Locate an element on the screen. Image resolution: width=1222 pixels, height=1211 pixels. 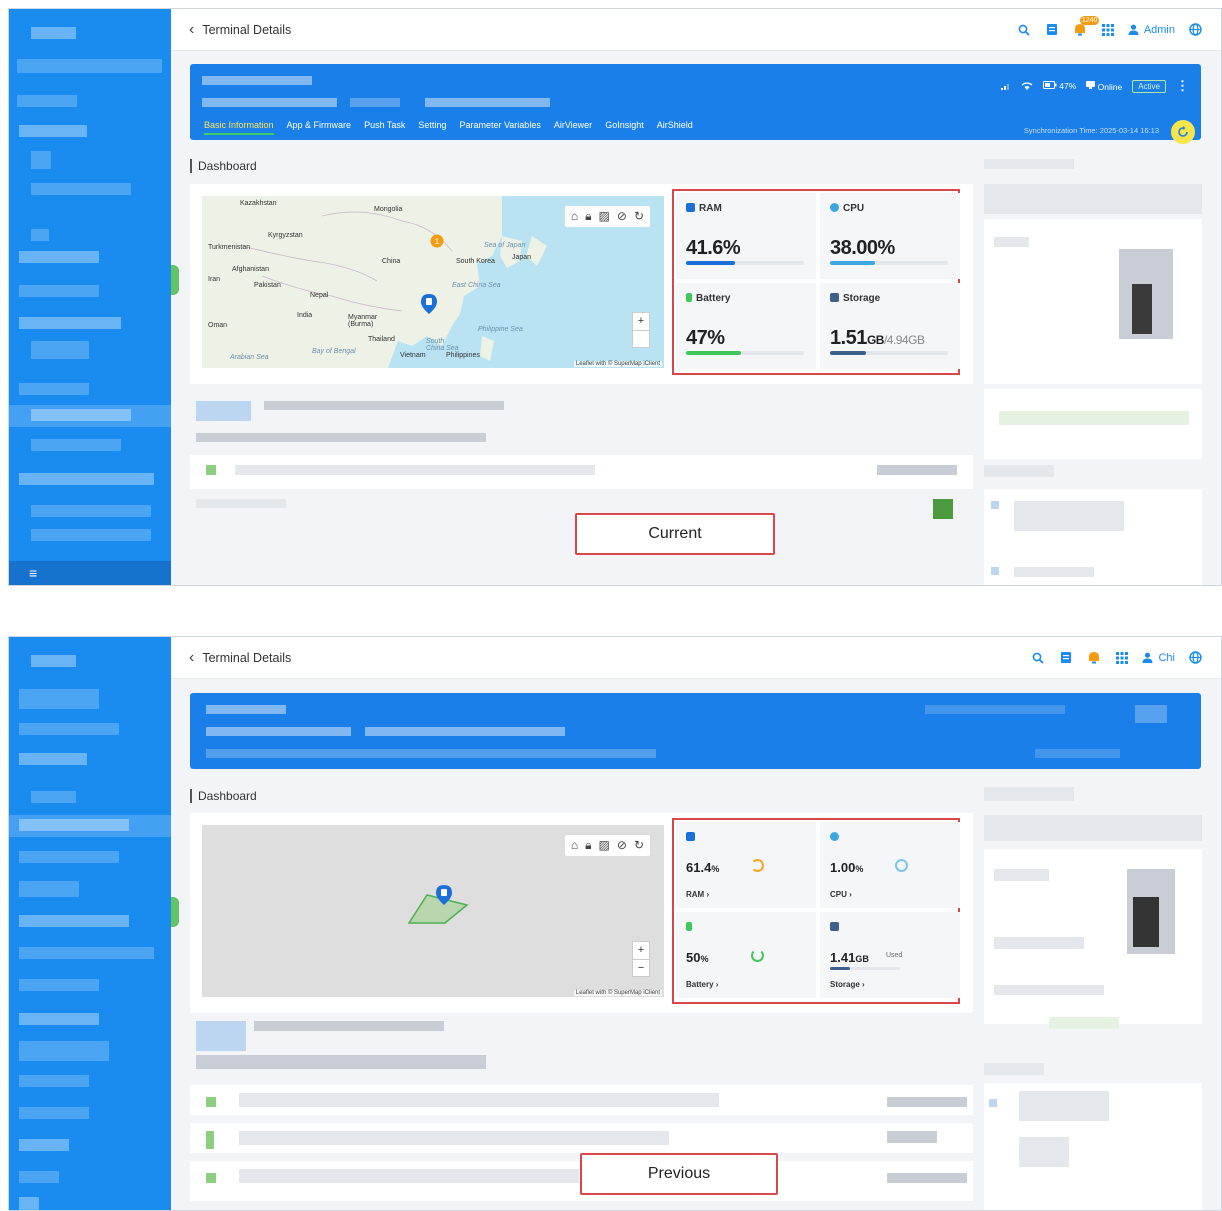
cpu-value: 1.00% is located at coordinates (847, 867).